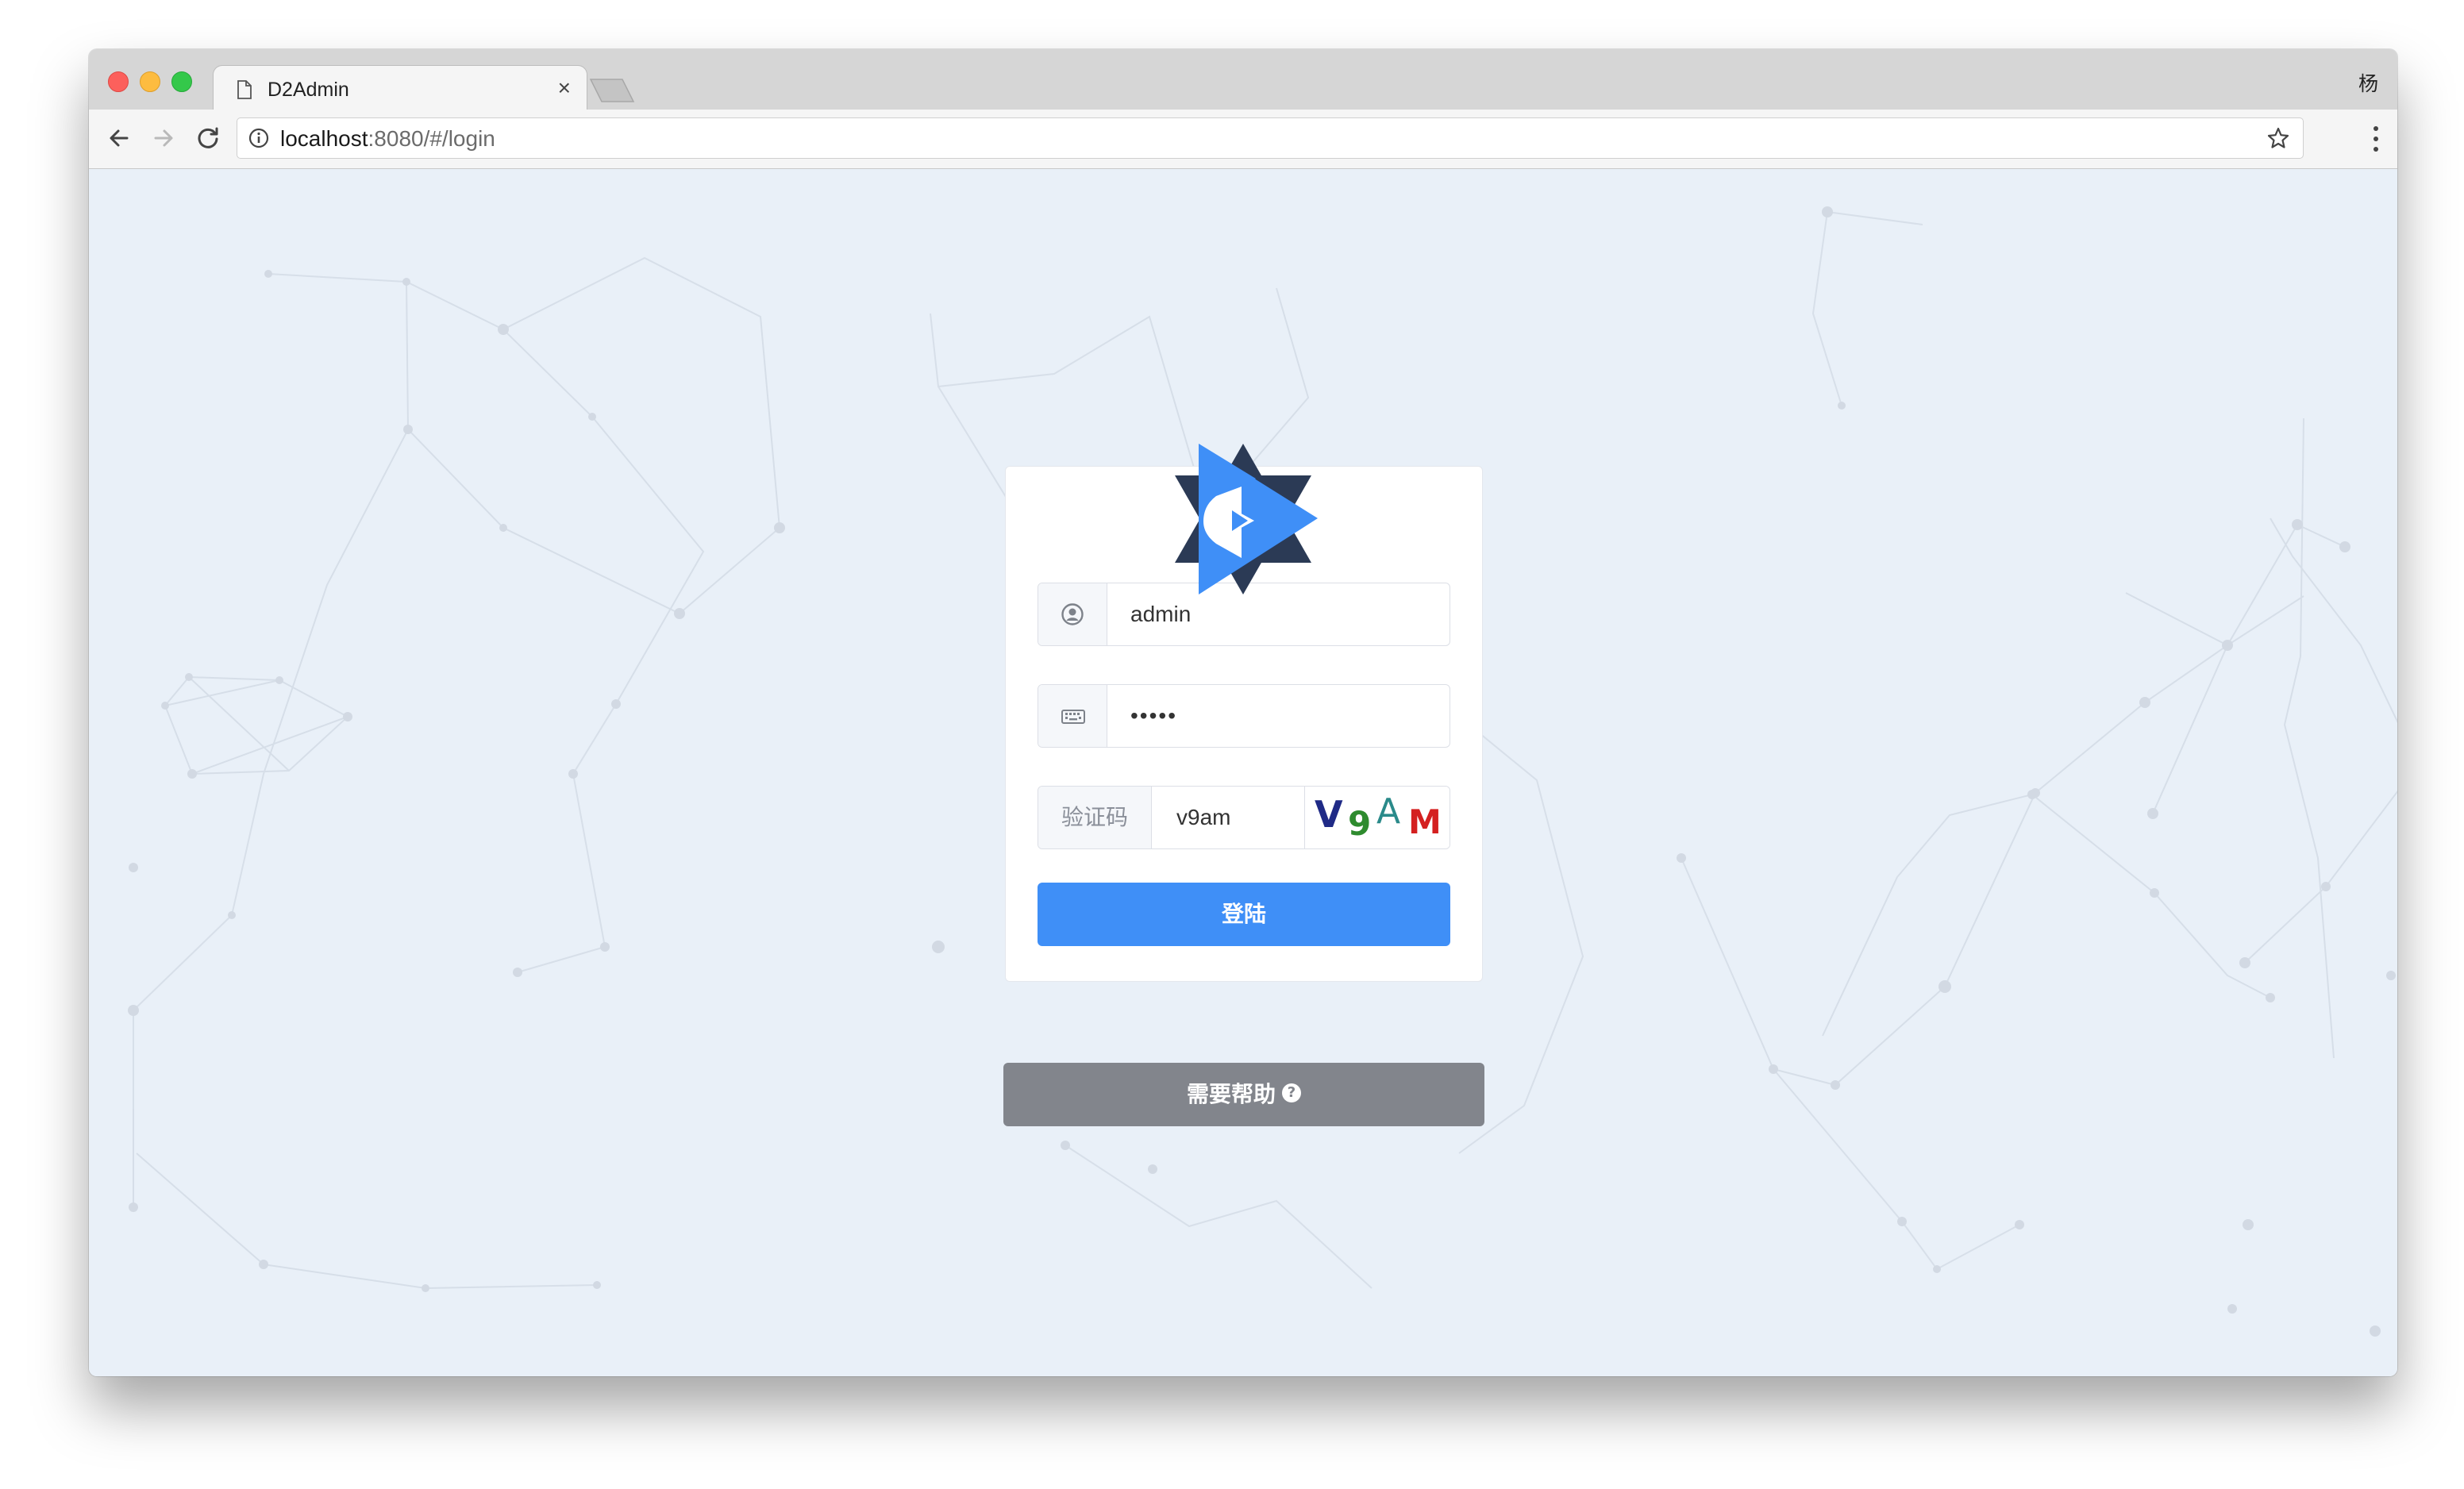 This screenshot has width=2464, height=1489. I want to click on address-bar: localhost:8080/#/login, so click(1270, 138).